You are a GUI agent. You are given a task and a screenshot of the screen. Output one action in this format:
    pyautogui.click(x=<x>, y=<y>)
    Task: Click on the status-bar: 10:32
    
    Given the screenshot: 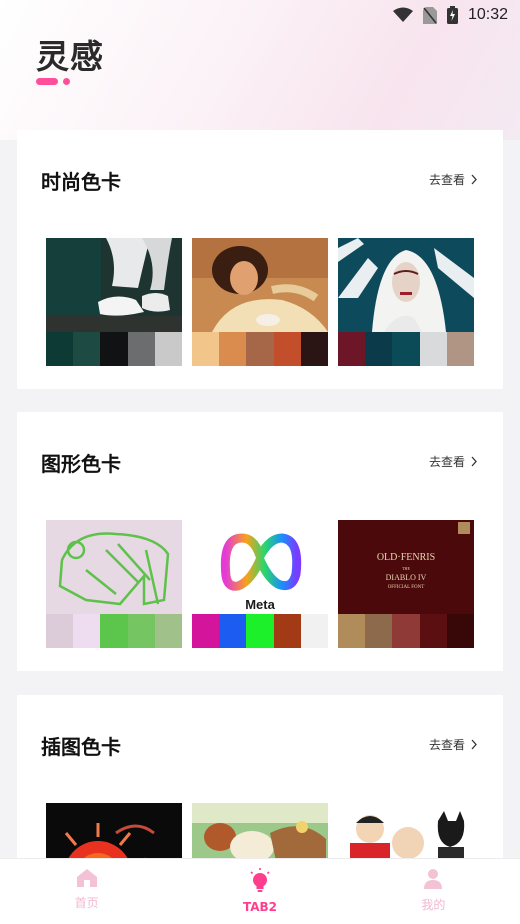 What is the action you would take?
    pyautogui.click(x=260, y=15)
    